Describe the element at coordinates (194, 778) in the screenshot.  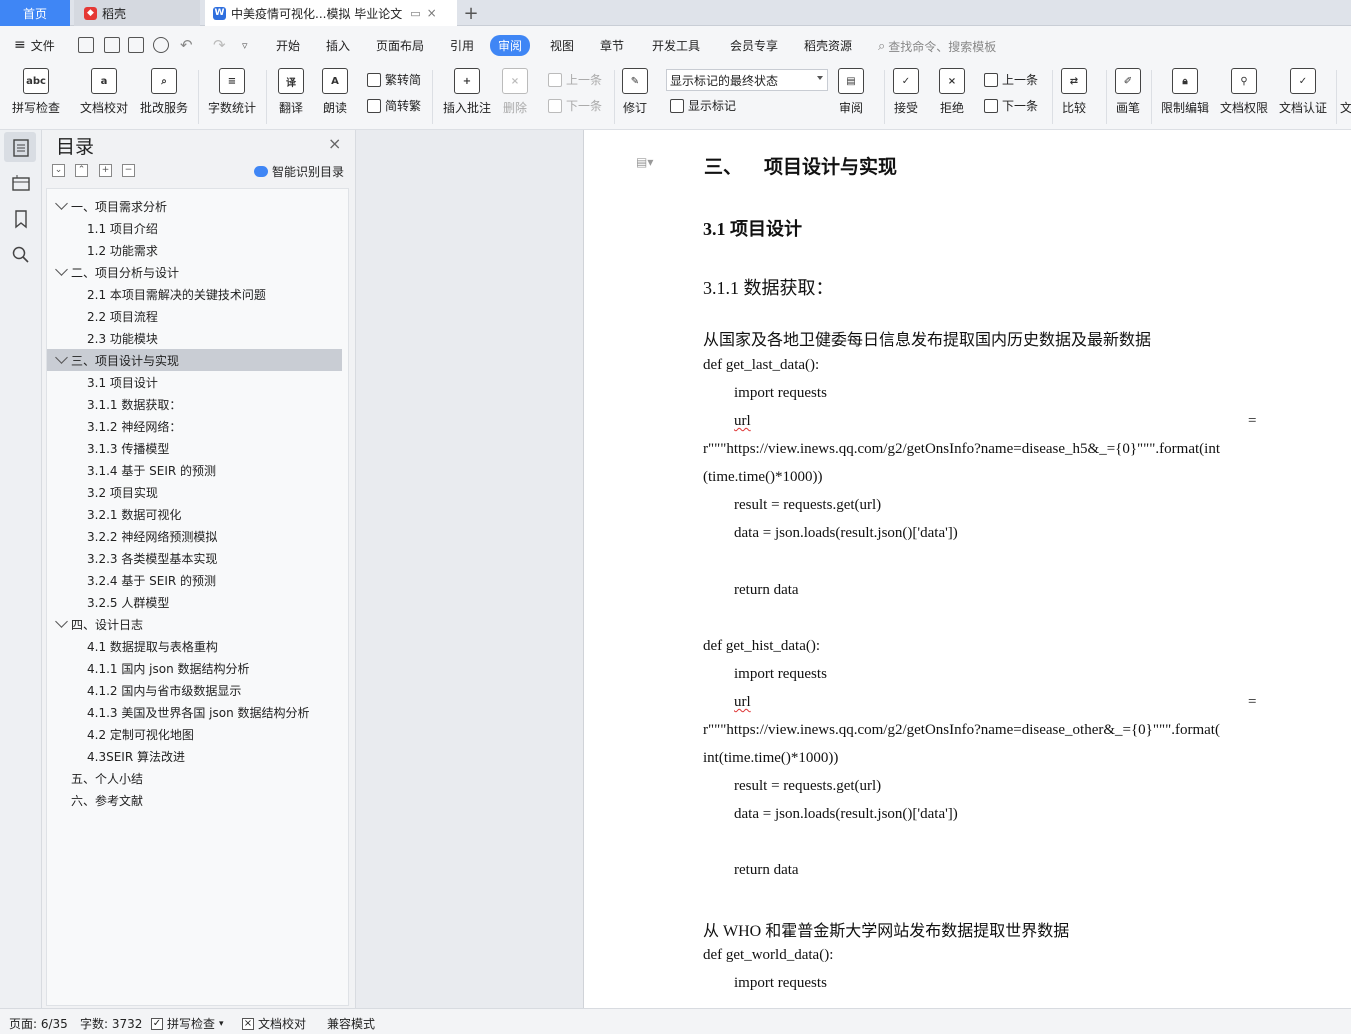
I see `toc-item: 五、个人小结` at that location.